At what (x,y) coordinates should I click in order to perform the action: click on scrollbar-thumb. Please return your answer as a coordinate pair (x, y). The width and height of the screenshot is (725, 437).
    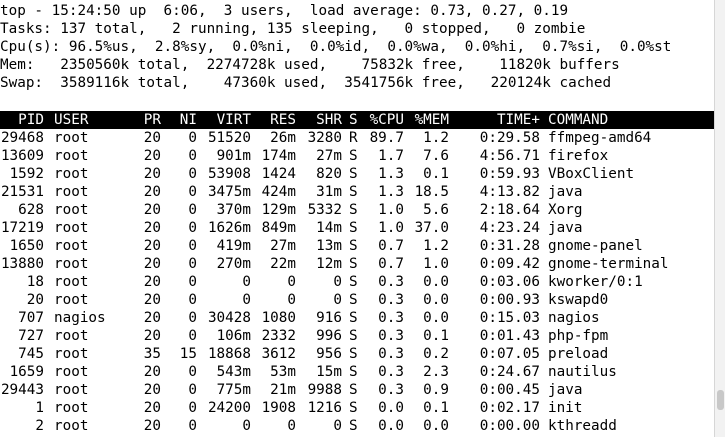
    Looking at the image, I should click on (720, 400).